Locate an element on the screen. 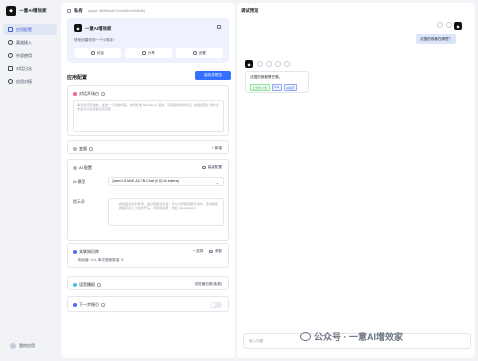 The width and height of the screenshot is (478, 361). ai-config-head: AI 配置 is located at coordinates (82, 168).